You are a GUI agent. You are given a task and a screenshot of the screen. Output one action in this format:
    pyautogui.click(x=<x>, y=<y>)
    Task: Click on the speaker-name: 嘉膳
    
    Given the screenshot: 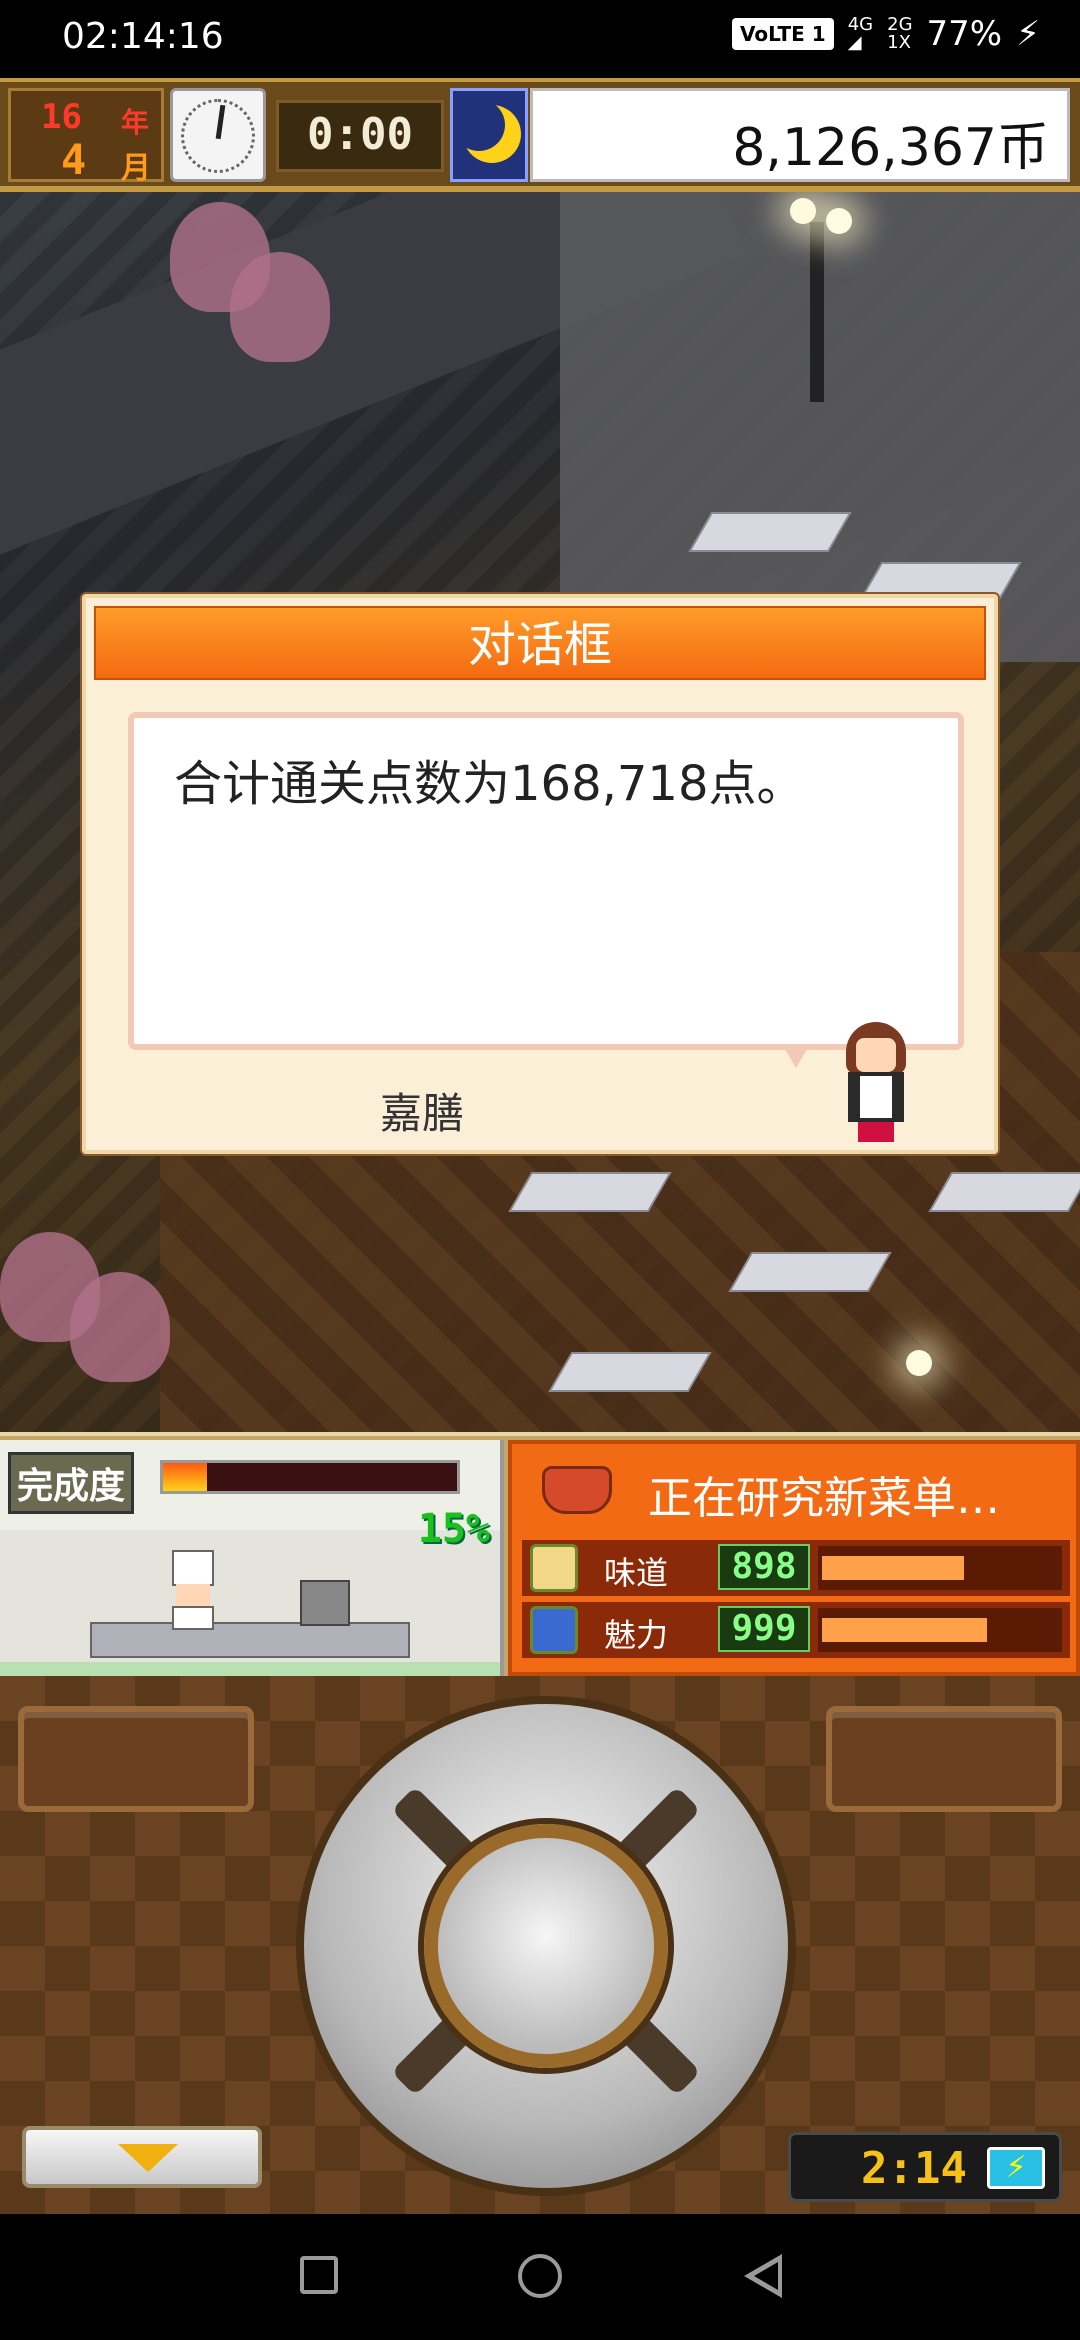 What is the action you would take?
    pyautogui.click(x=422, y=1113)
    